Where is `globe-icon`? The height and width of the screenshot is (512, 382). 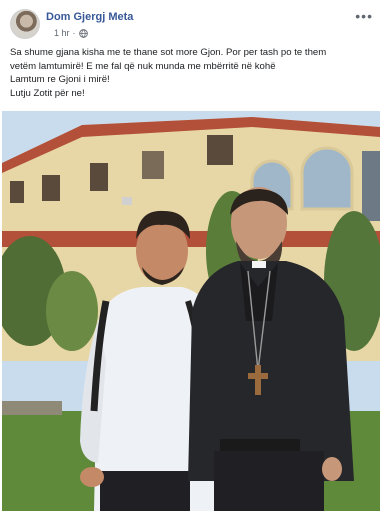
globe-icon is located at coordinates (83, 33).